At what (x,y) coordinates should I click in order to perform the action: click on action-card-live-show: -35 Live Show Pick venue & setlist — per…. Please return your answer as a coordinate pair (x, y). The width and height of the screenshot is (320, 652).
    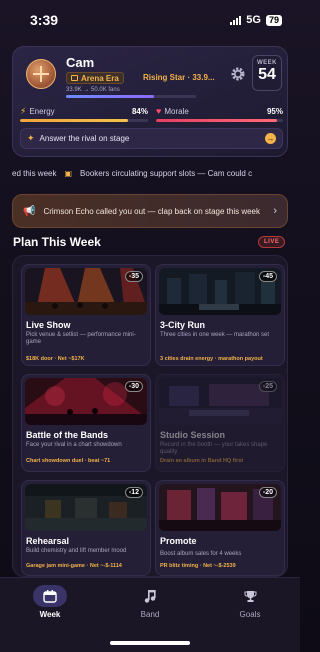
    Looking at the image, I should click on (86, 315).